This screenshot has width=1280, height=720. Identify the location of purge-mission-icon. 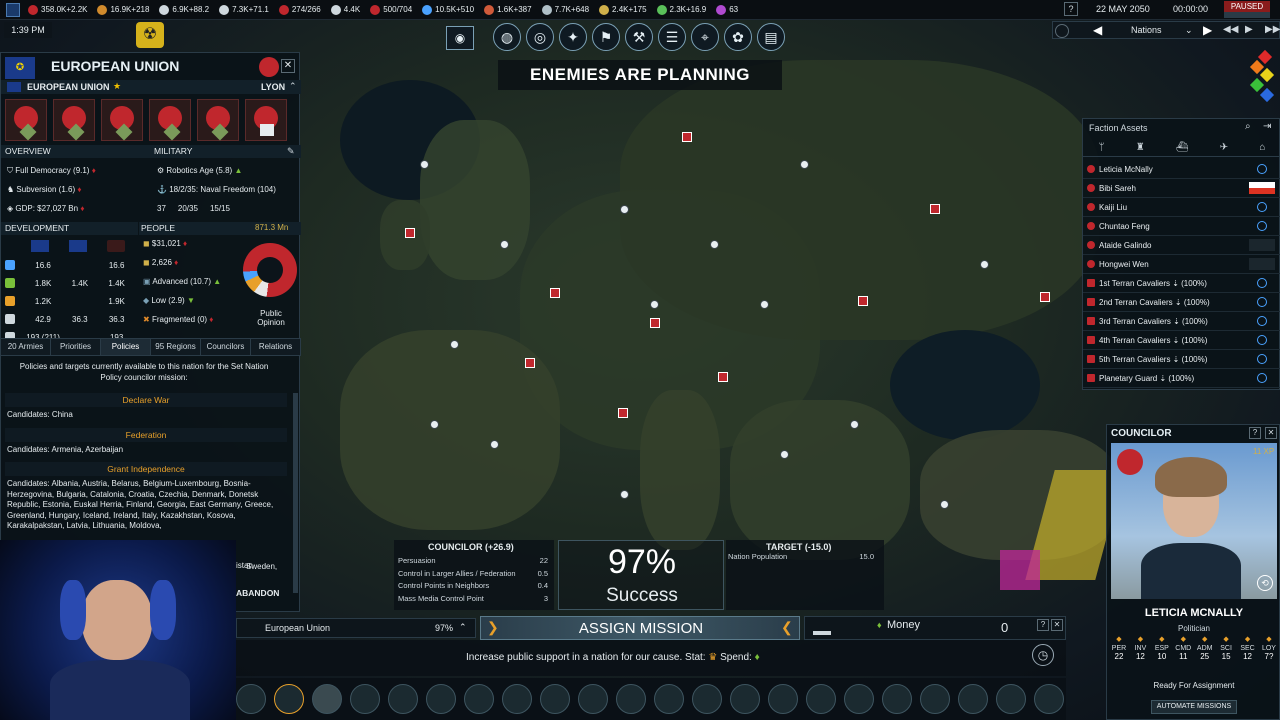
(327, 699).